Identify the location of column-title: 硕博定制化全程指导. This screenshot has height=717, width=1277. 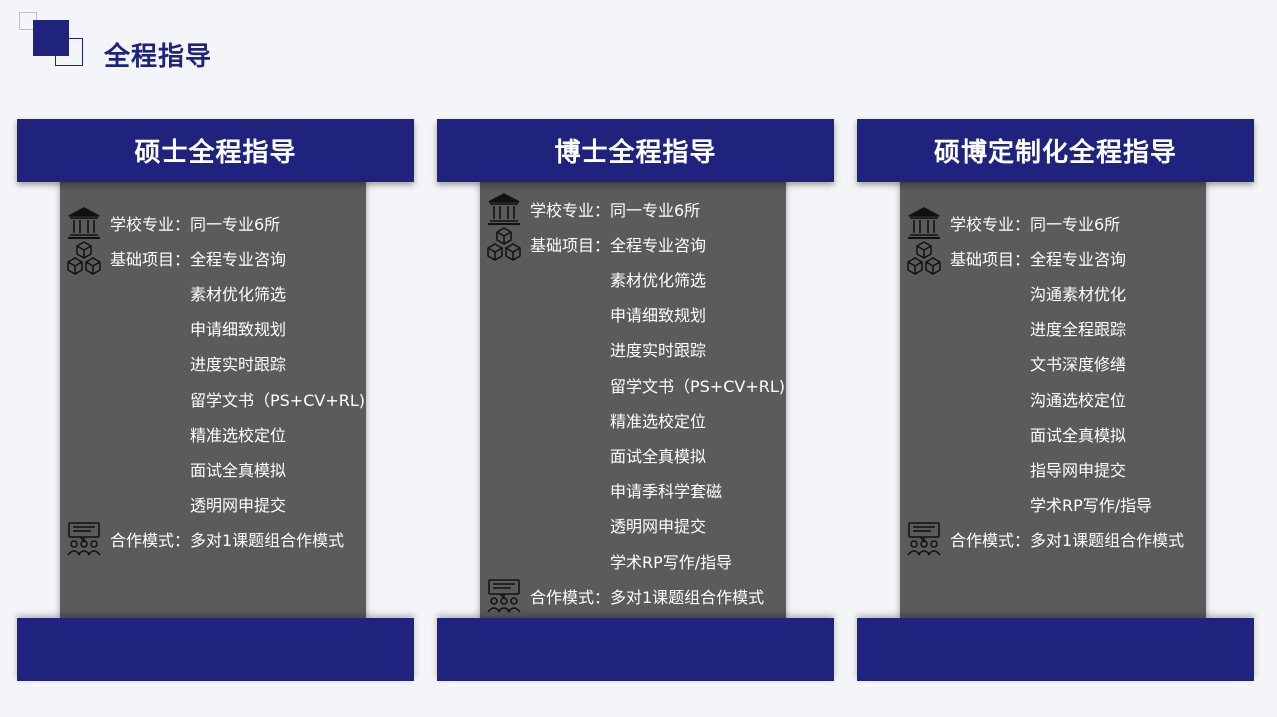
(1055, 153).